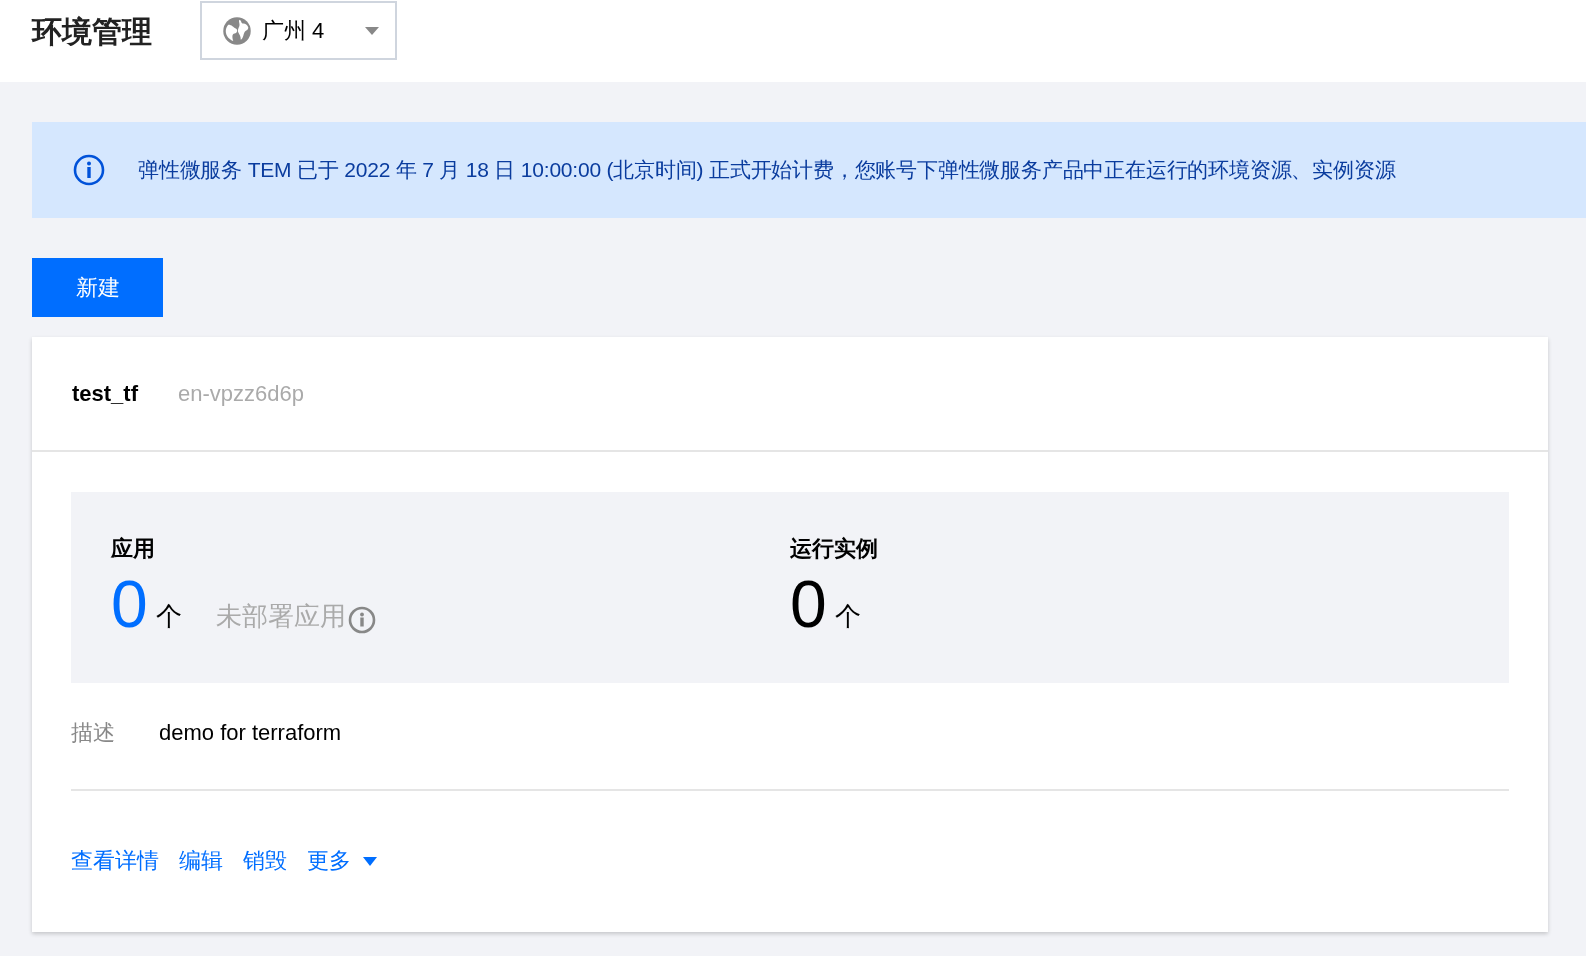 Image resolution: width=1586 pixels, height=956 pixels. Describe the element at coordinates (115, 861) in the screenshot. I see `action-link: 查看详情` at that location.